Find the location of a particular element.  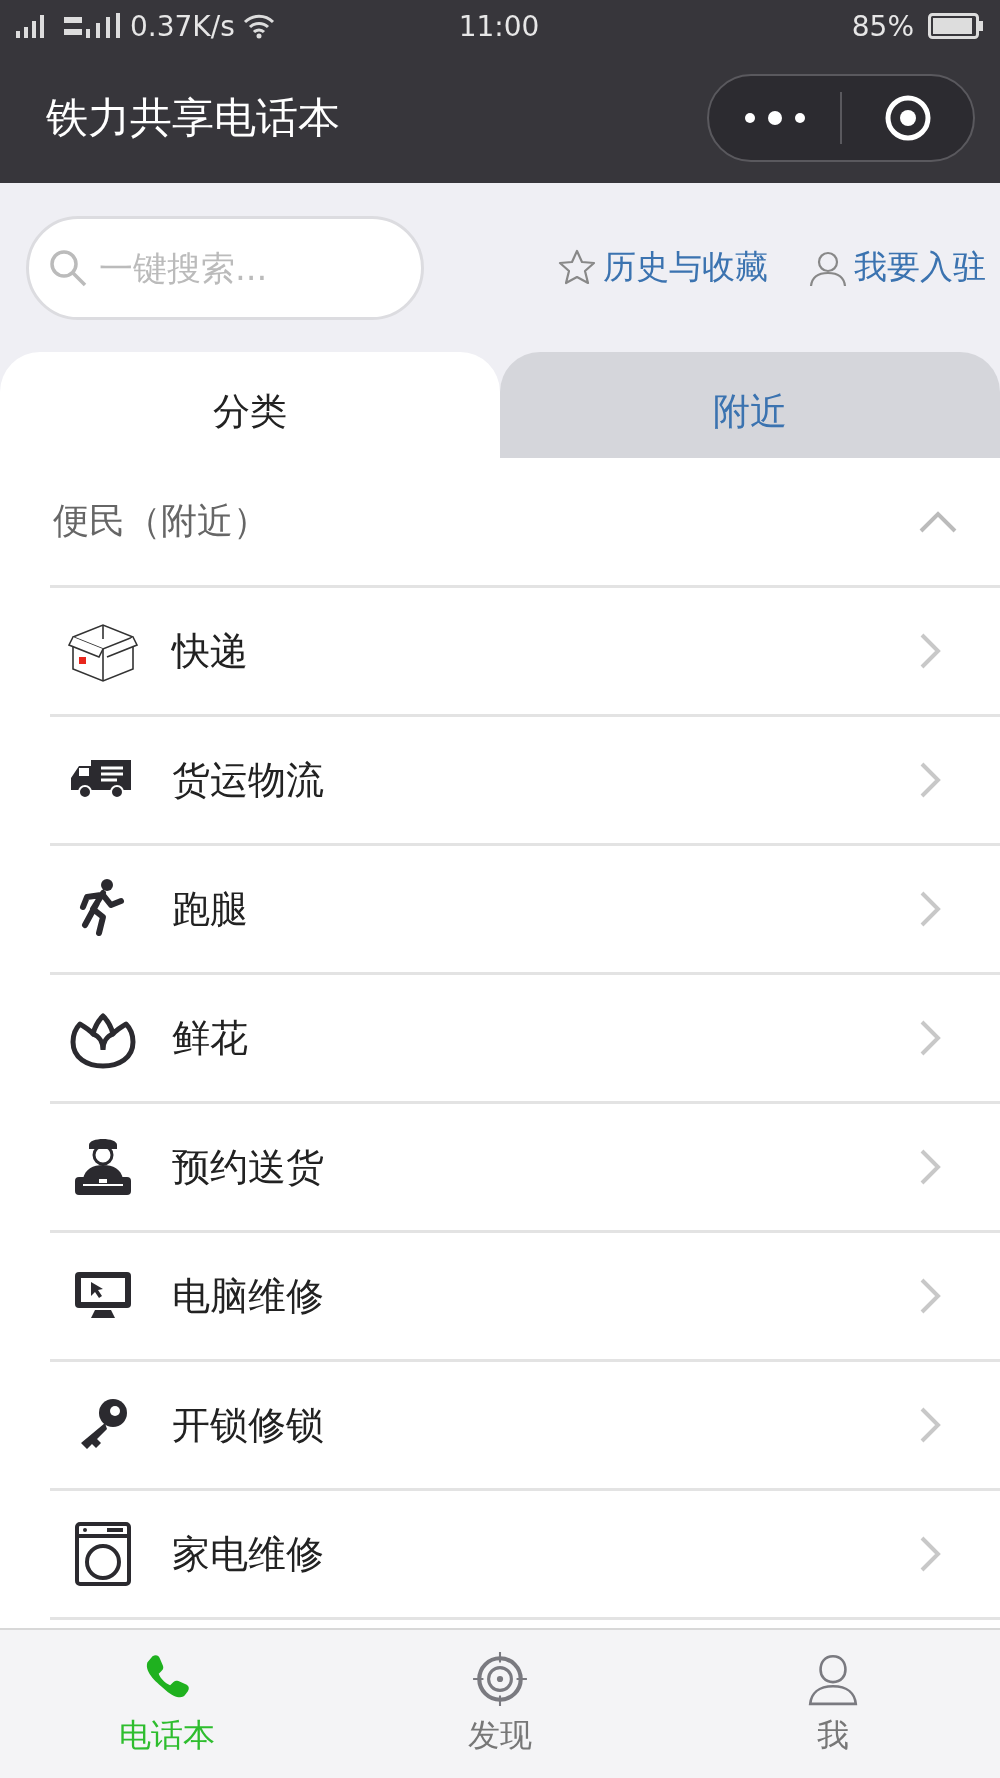

category-row: 家电维修 is located at coordinates (525, 1555).